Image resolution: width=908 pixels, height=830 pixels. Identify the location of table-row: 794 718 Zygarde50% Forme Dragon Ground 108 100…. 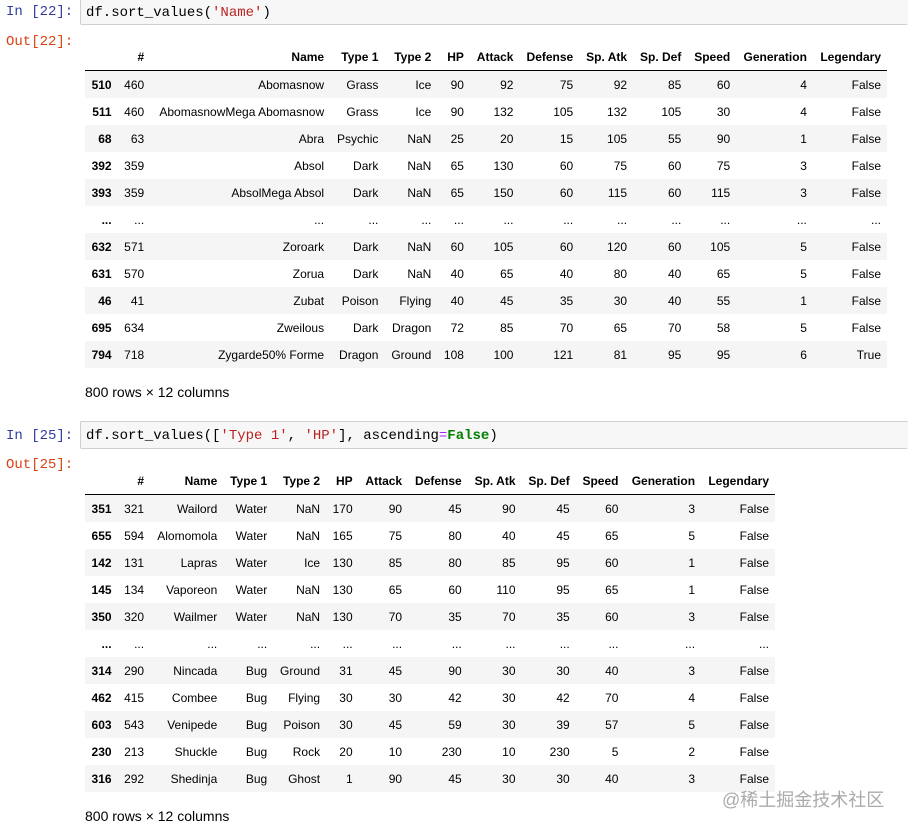
(486, 354).